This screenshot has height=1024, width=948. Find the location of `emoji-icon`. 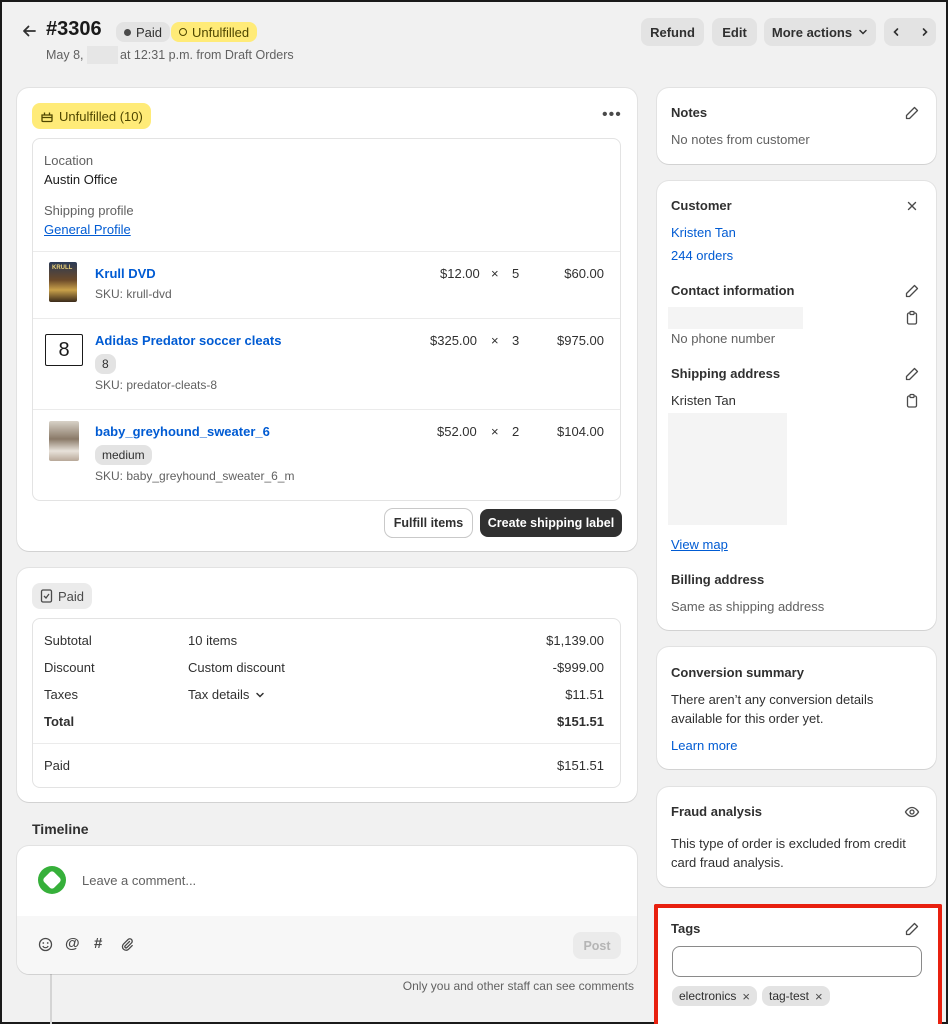

emoji-icon is located at coordinates (45, 944).